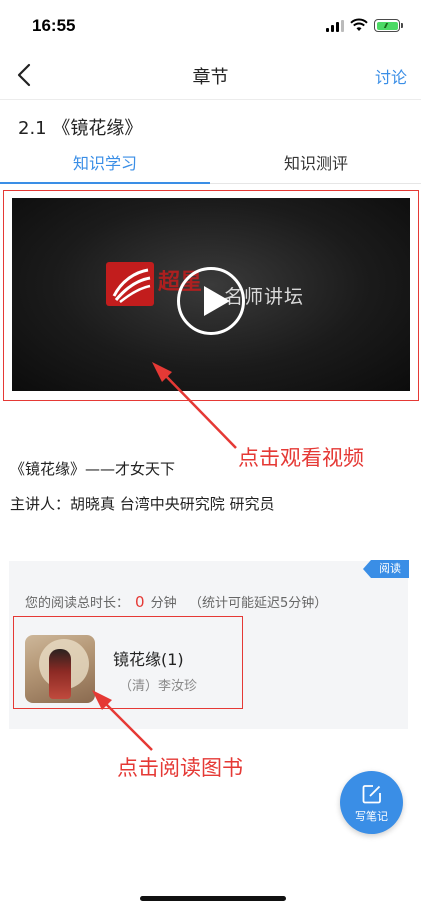 The width and height of the screenshot is (421, 910). Describe the element at coordinates (210, 77) in the screenshot. I see `page-title: 章节` at that location.